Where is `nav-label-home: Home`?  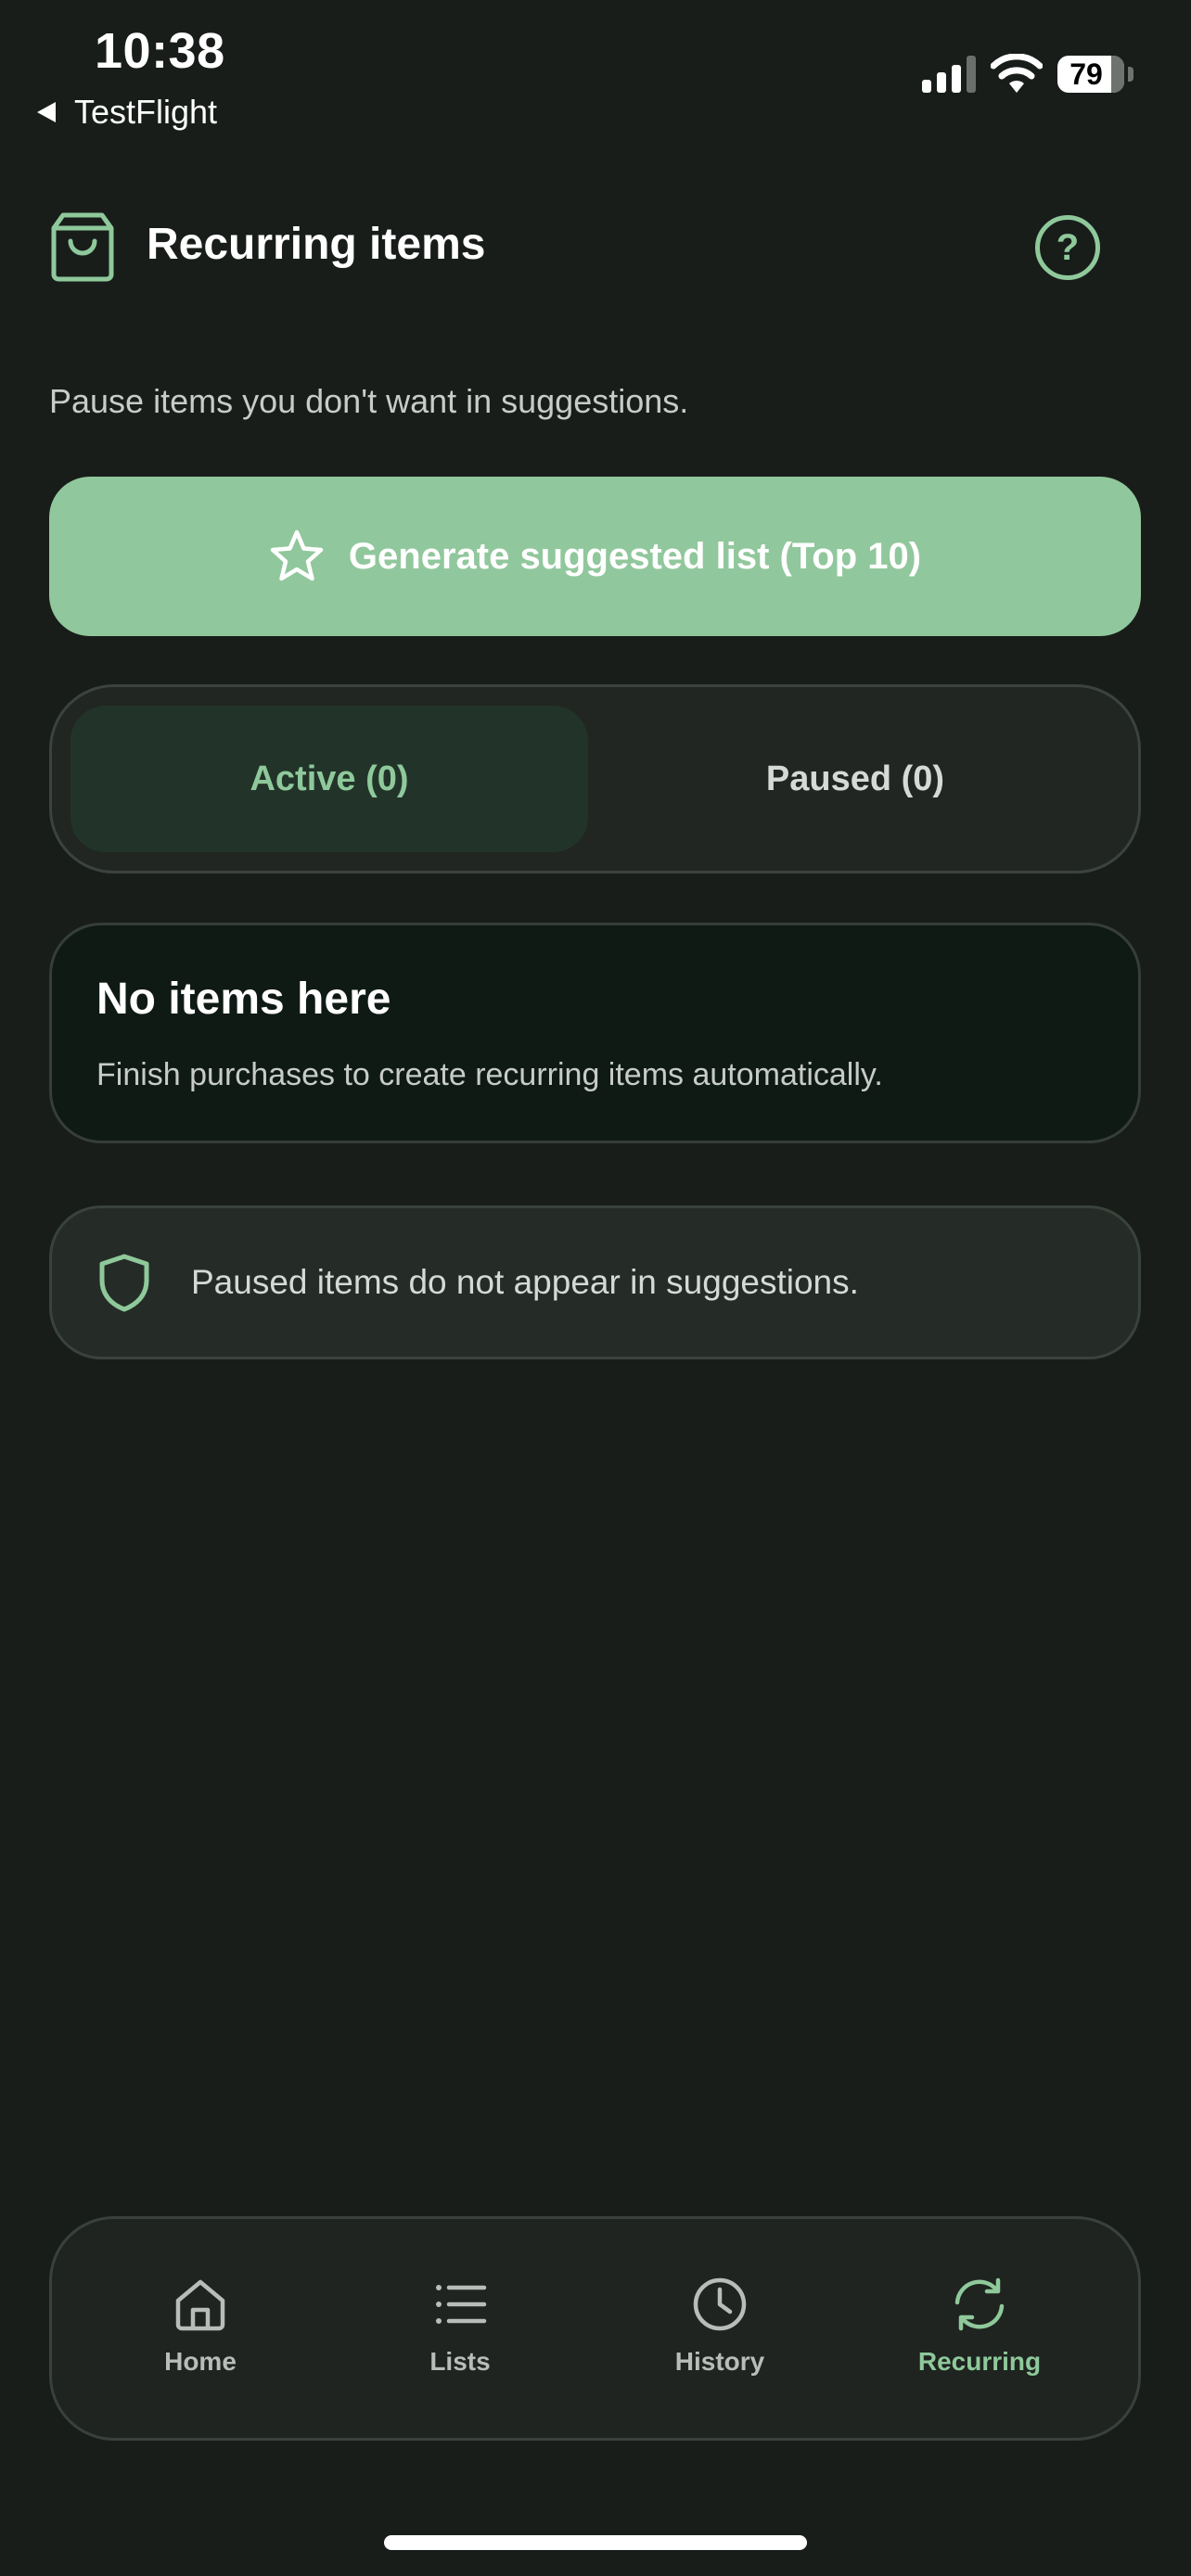
nav-label-home: Home is located at coordinates (200, 2361).